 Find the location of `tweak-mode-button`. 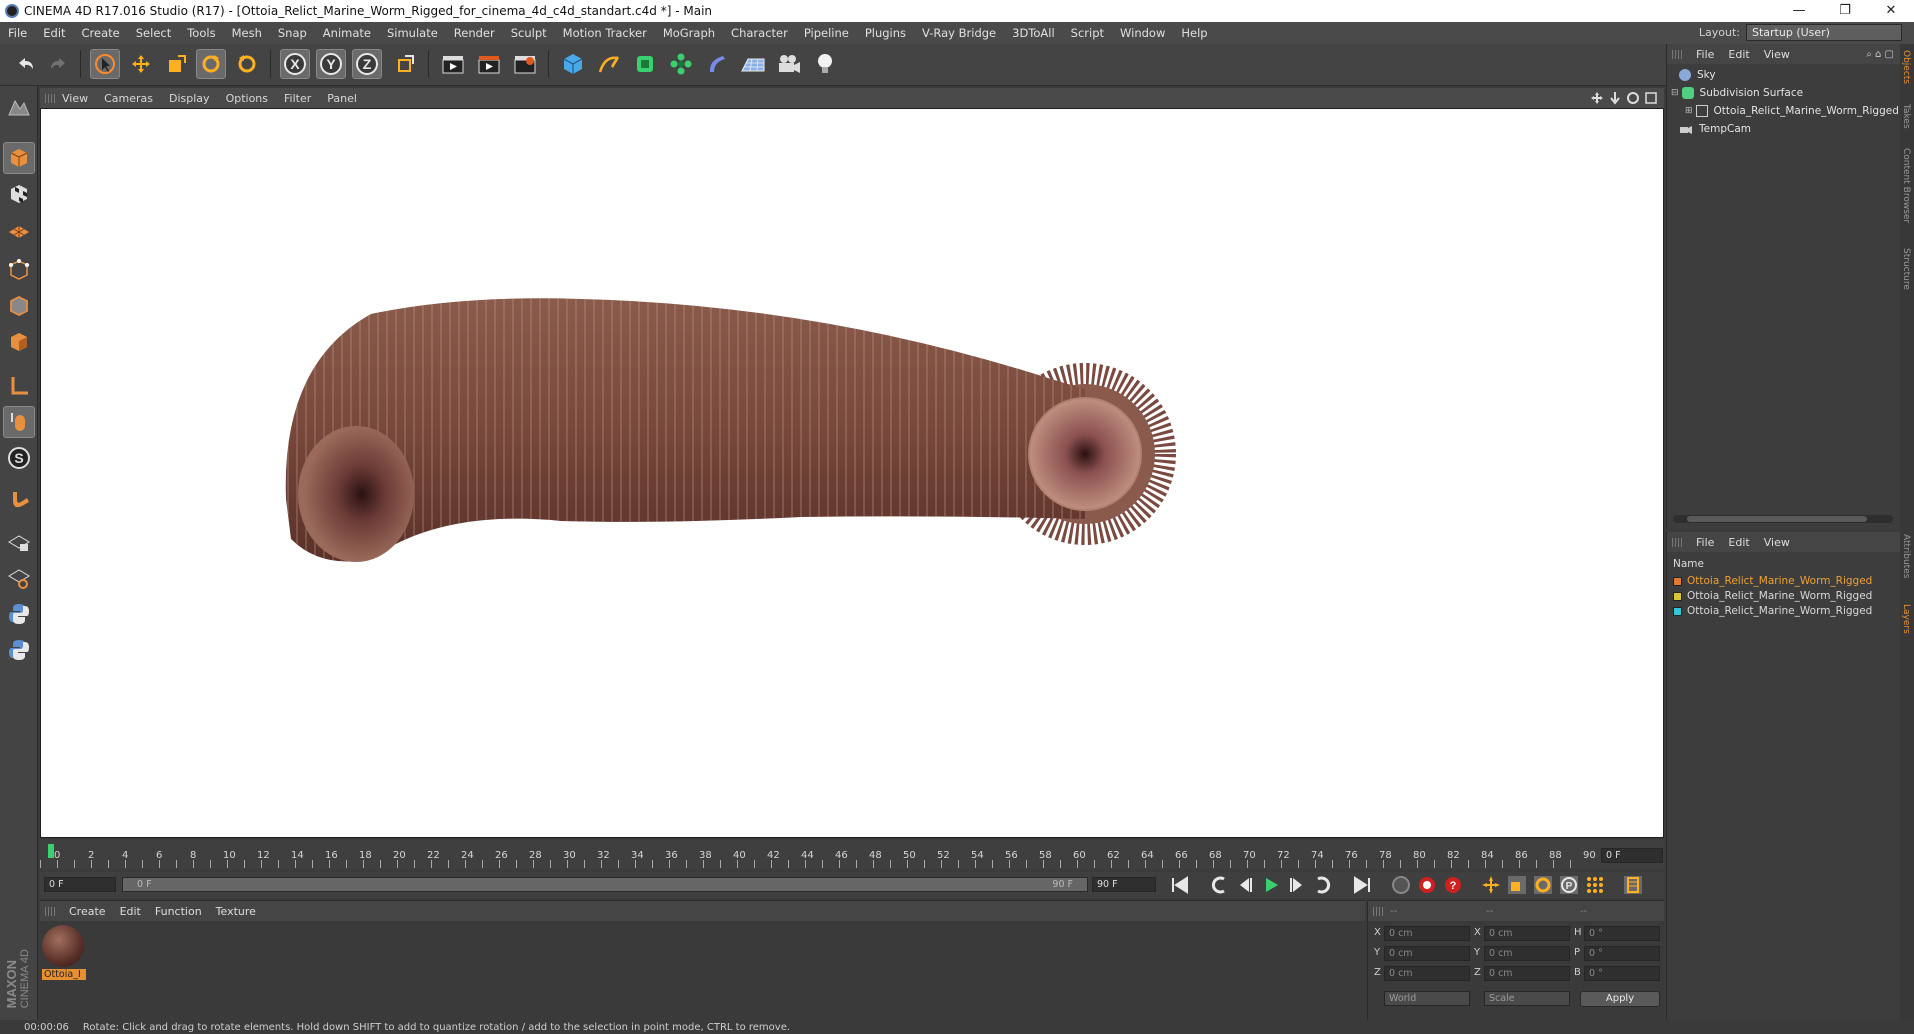

tweak-mode-button is located at coordinates (19, 422).